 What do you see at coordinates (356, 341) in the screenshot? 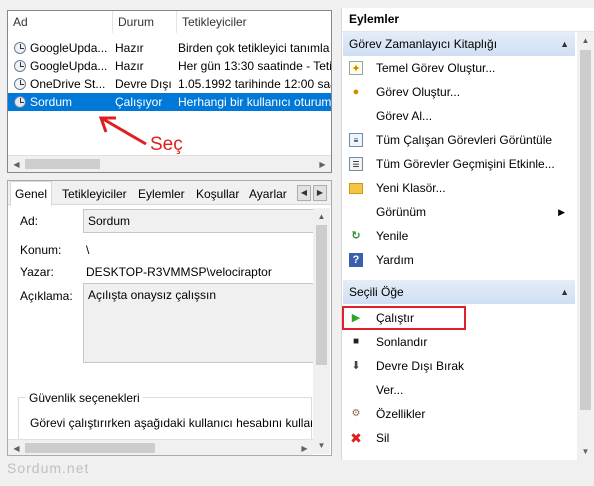
I see `stop-icon: ■` at bounding box center [356, 341].